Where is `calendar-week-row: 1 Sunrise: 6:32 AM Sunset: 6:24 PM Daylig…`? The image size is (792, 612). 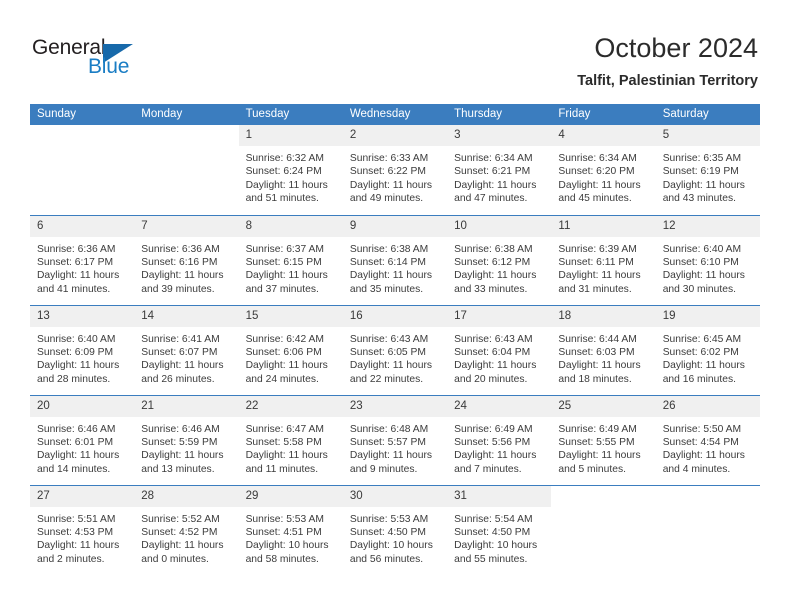
calendar-week-row: 1 Sunrise: 6:32 AM Sunset: 6:24 PM Daylig… is located at coordinates (395, 170).